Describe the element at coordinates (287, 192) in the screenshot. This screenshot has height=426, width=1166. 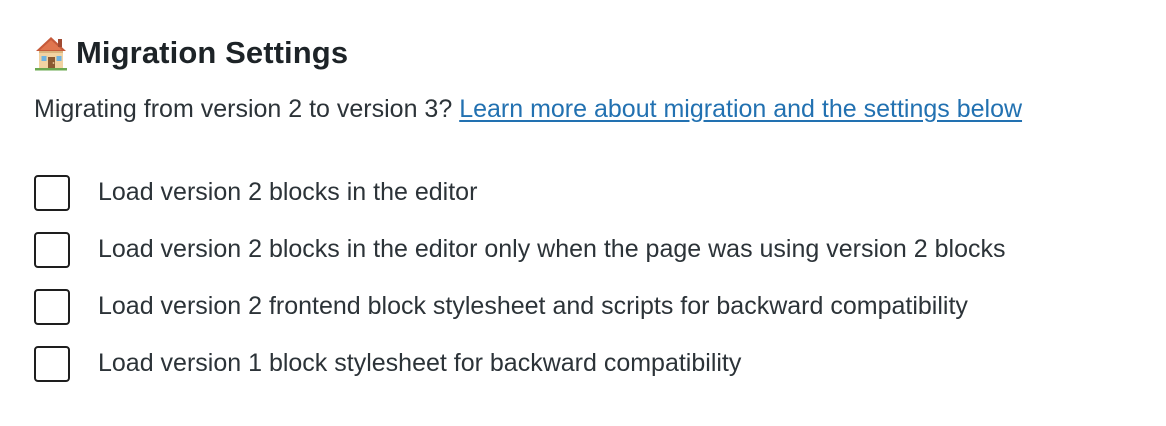
I see `option-label: Load version 2 blocks in the editor` at that location.